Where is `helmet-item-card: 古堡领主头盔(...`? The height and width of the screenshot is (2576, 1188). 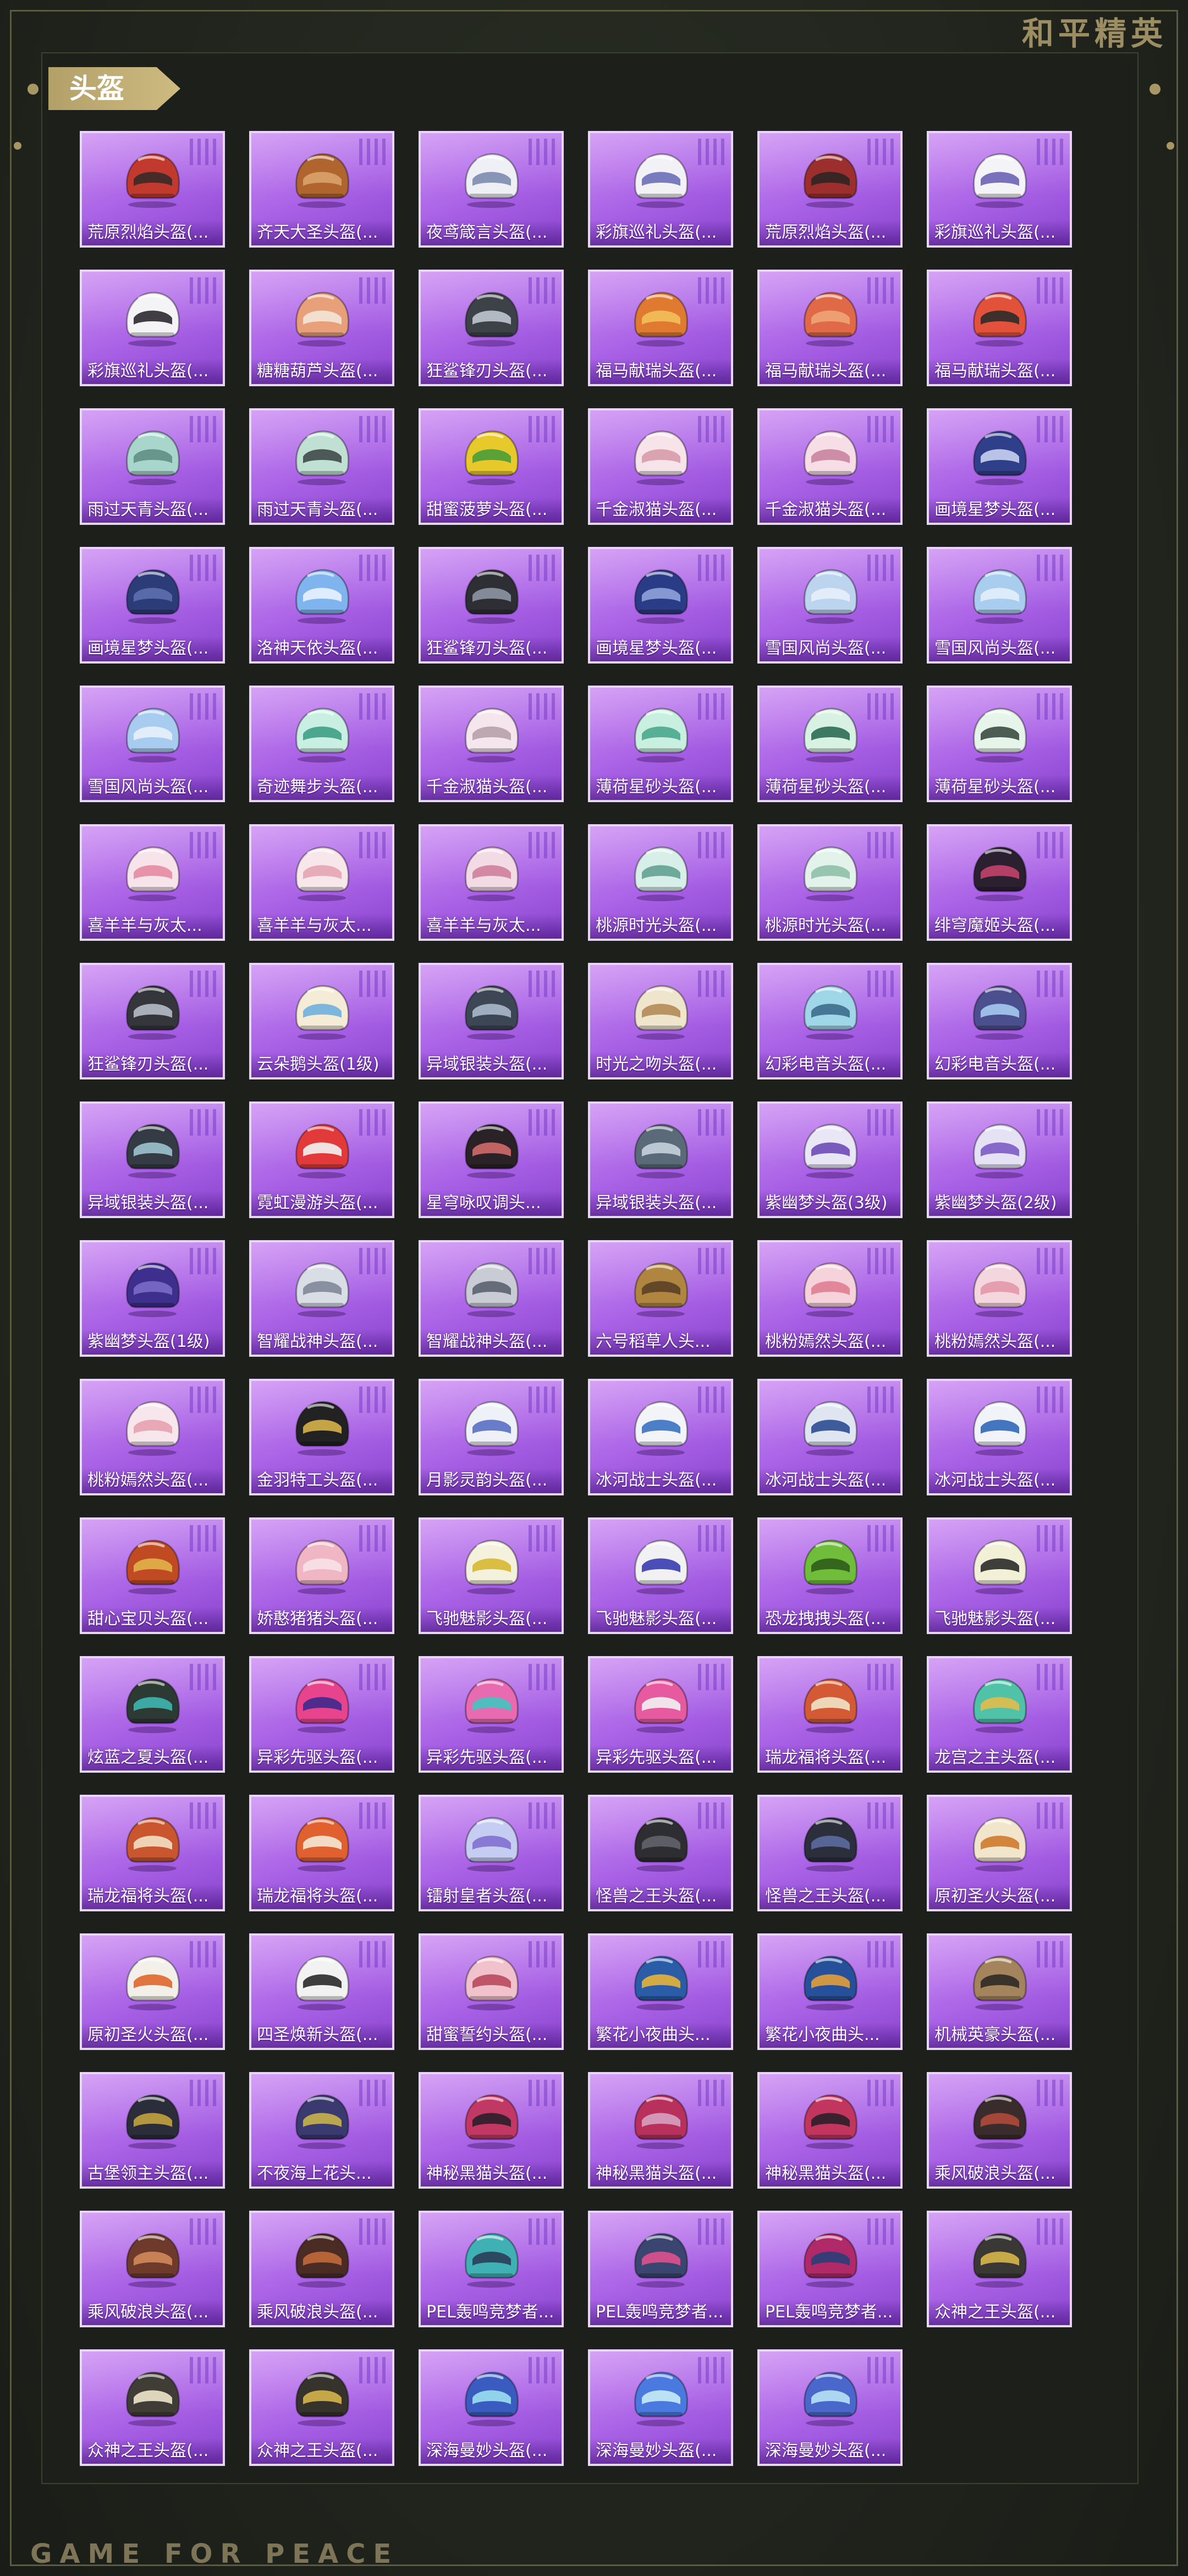 helmet-item-card: 古堡领主头盔(... is located at coordinates (152, 2131).